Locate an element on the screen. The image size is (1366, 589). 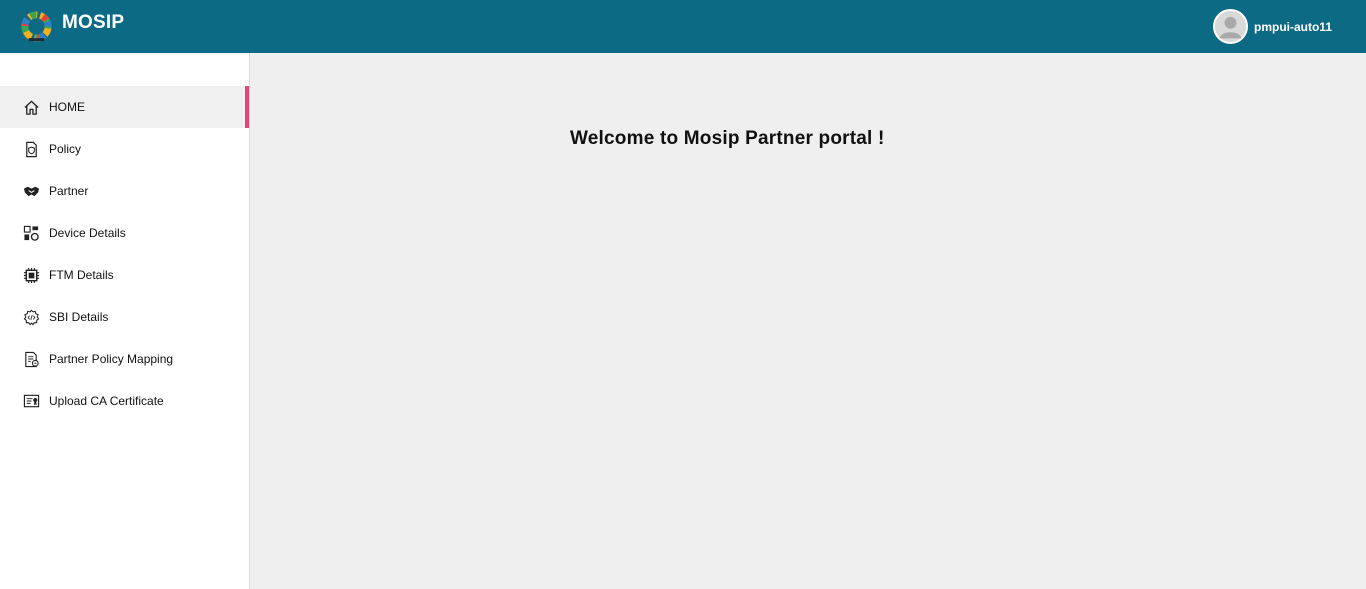
policy-icon is located at coordinates (31, 149).